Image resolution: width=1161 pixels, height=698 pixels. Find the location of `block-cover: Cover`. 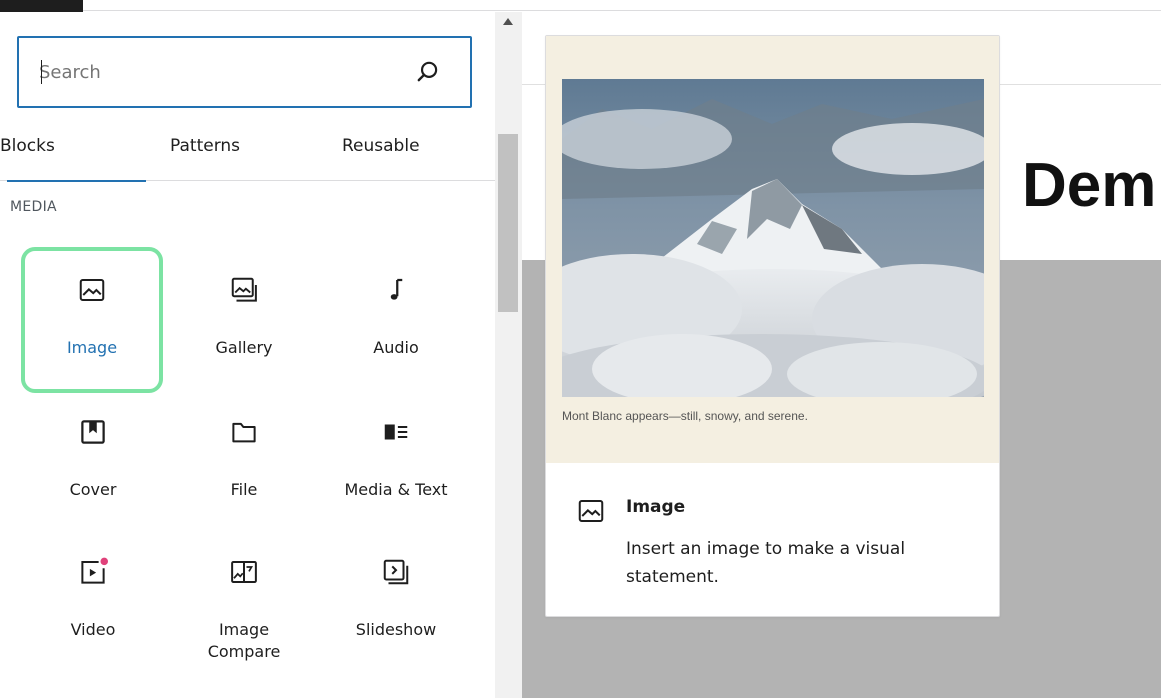

block-cover: Cover is located at coordinates (93, 456).